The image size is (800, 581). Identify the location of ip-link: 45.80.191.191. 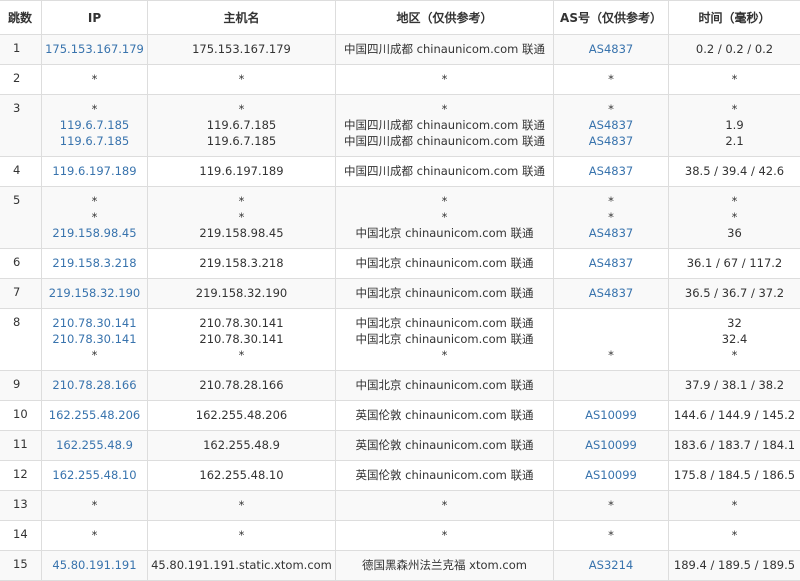
(94, 565).